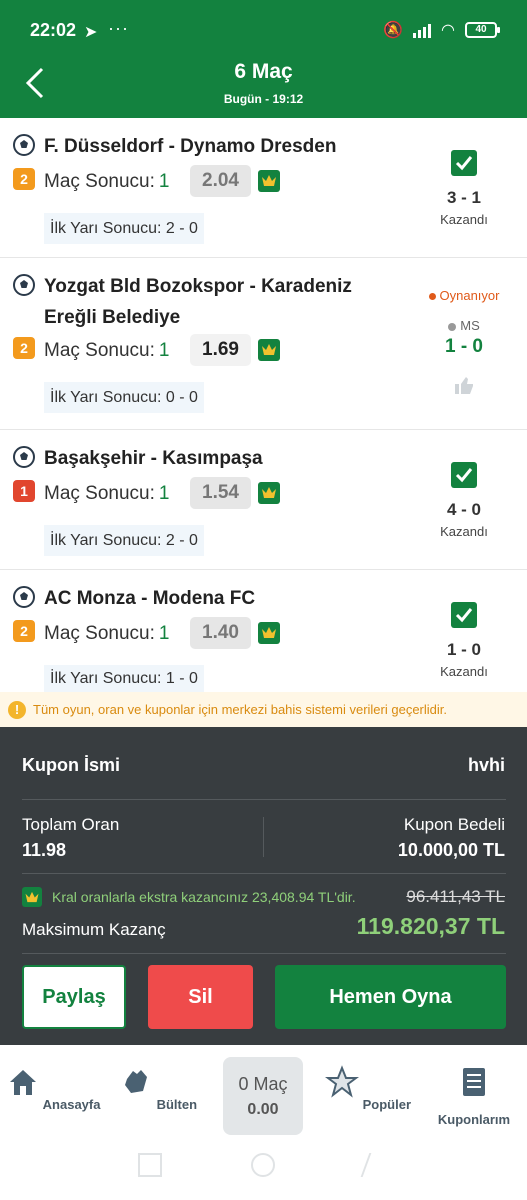 The height and width of the screenshot is (1200, 527). What do you see at coordinates (263, 1165) in the screenshot?
I see `system-home-icon` at bounding box center [263, 1165].